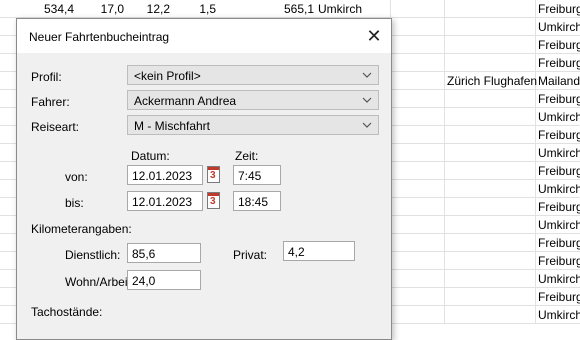 Image resolution: width=580 pixels, height=340 pixels. I want to click on bis-time-field: 18:45, so click(257, 201).